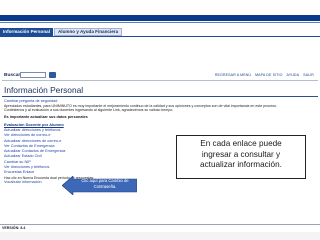 The width and height of the screenshot is (320, 240). What do you see at coordinates (160, 224) in the screenshot?
I see `footer-divider` at bounding box center [160, 224].